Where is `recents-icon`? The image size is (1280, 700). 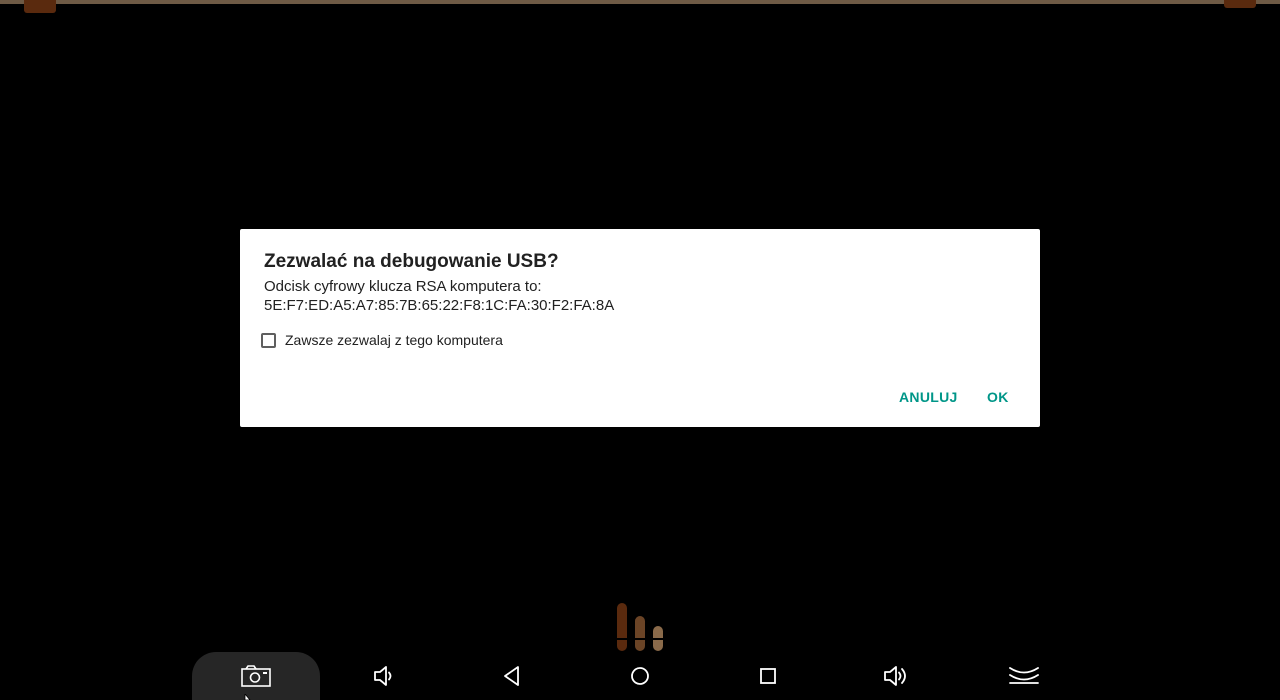 recents-icon is located at coordinates (768, 676).